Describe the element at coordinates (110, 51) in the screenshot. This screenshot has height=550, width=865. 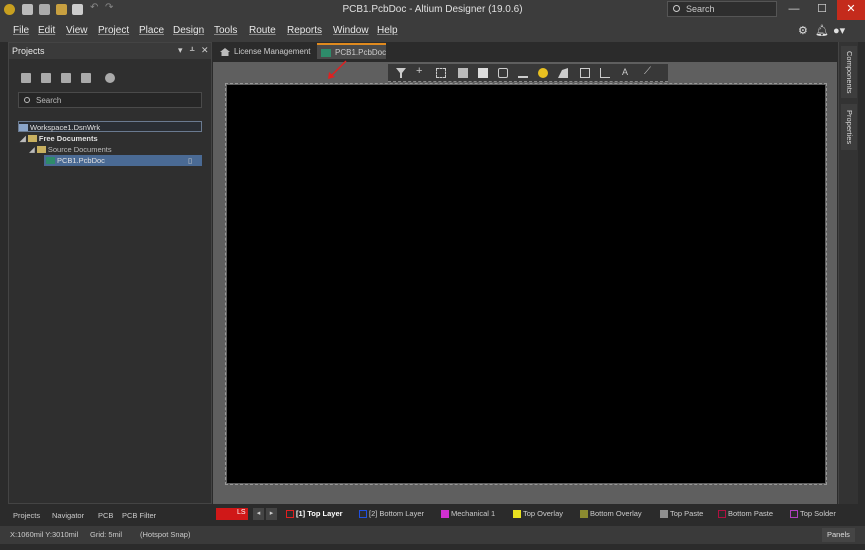
I see `projects-panel-header: Projects ▾ ᚆ ✕` at that location.